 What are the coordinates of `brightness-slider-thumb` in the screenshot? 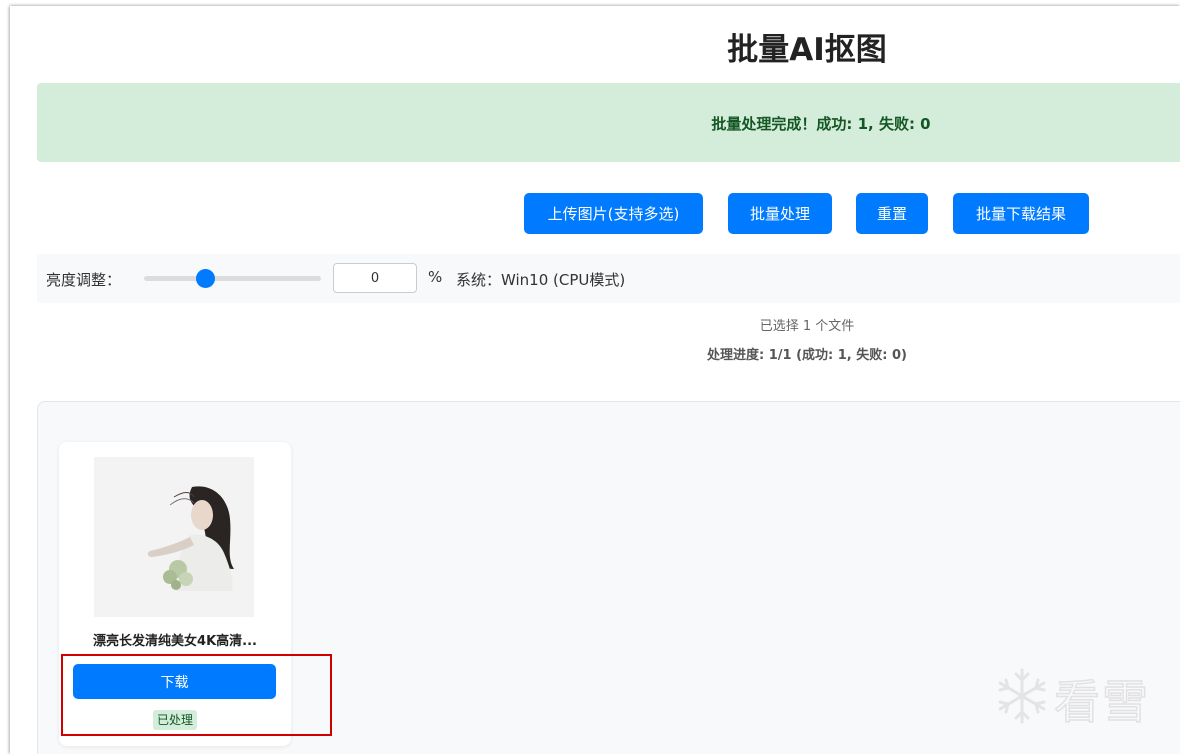 It's located at (206, 278).